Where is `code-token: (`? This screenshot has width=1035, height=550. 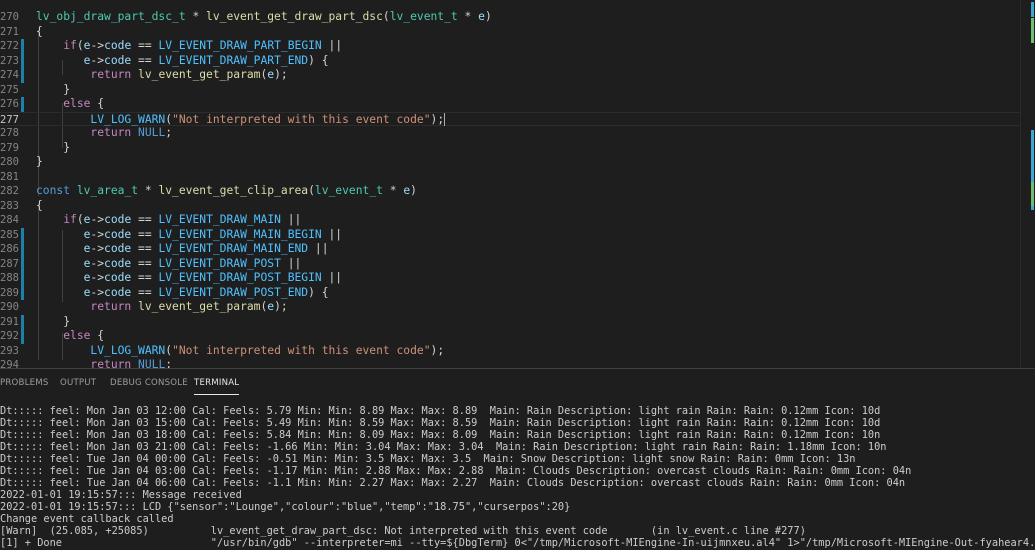 code-token: ( is located at coordinates (311, 190).